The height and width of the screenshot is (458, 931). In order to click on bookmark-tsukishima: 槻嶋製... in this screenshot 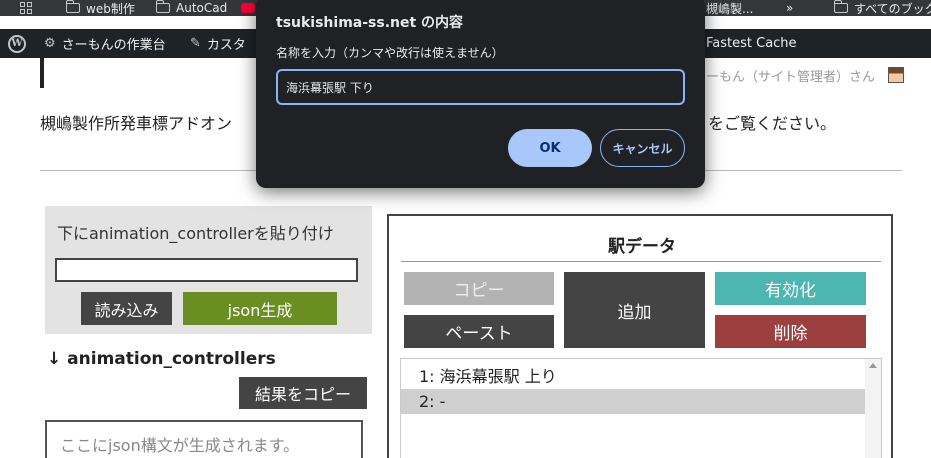, I will do `click(729, 8)`.